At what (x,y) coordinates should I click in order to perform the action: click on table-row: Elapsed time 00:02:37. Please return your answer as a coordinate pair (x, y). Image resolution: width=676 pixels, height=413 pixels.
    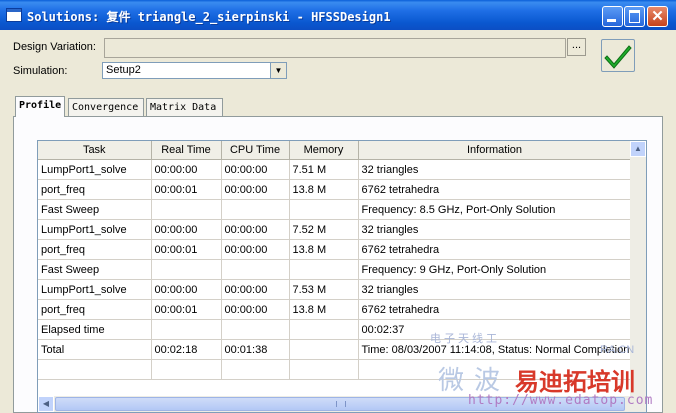
    Looking at the image, I should click on (335, 329).